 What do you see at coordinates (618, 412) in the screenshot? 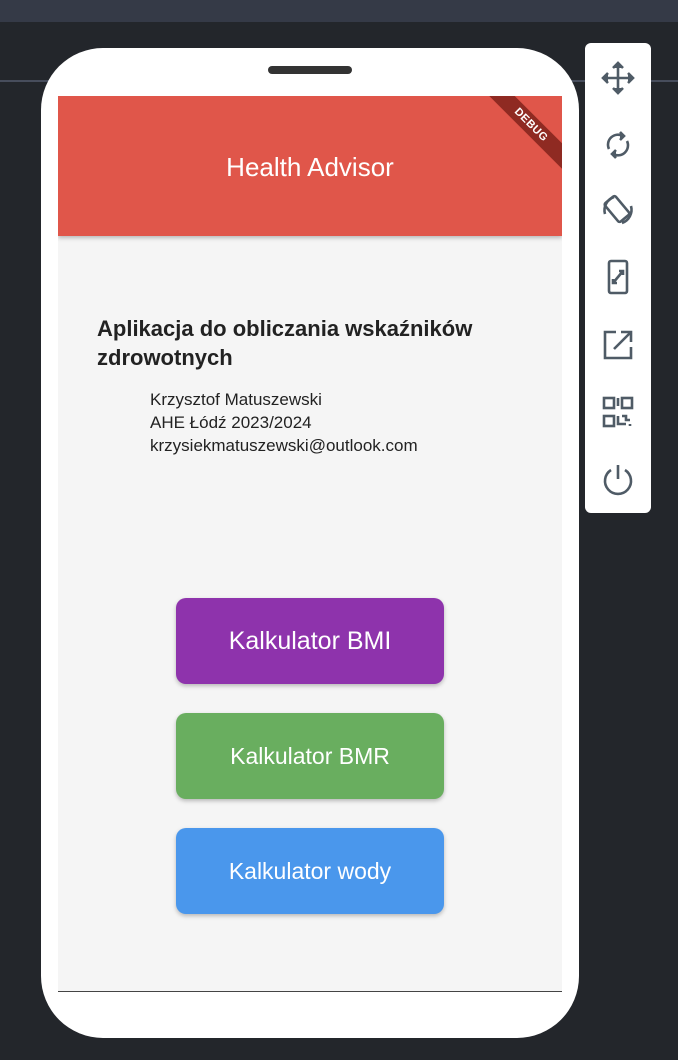
I see `qr-code-icon` at bounding box center [618, 412].